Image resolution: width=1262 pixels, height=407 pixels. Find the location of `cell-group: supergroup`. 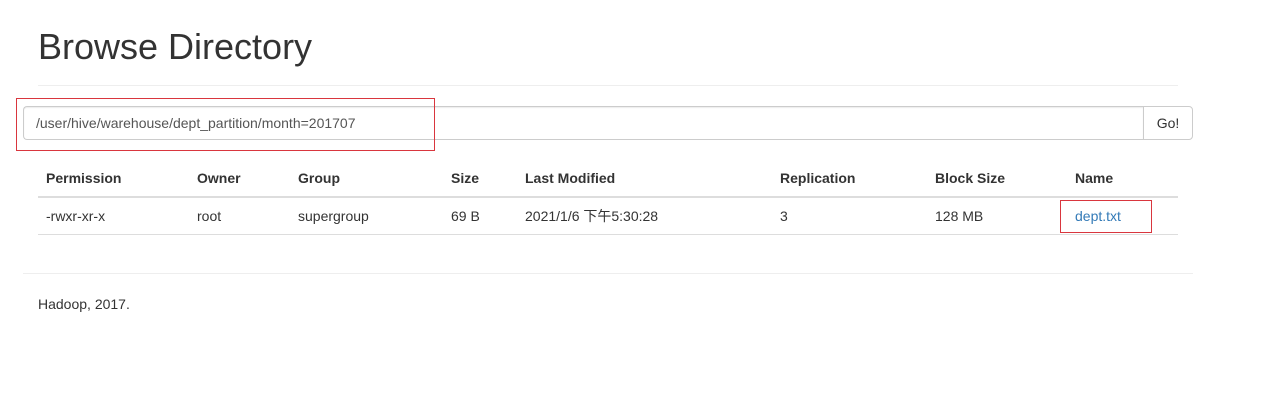

cell-group: supergroup is located at coordinates (366, 216).